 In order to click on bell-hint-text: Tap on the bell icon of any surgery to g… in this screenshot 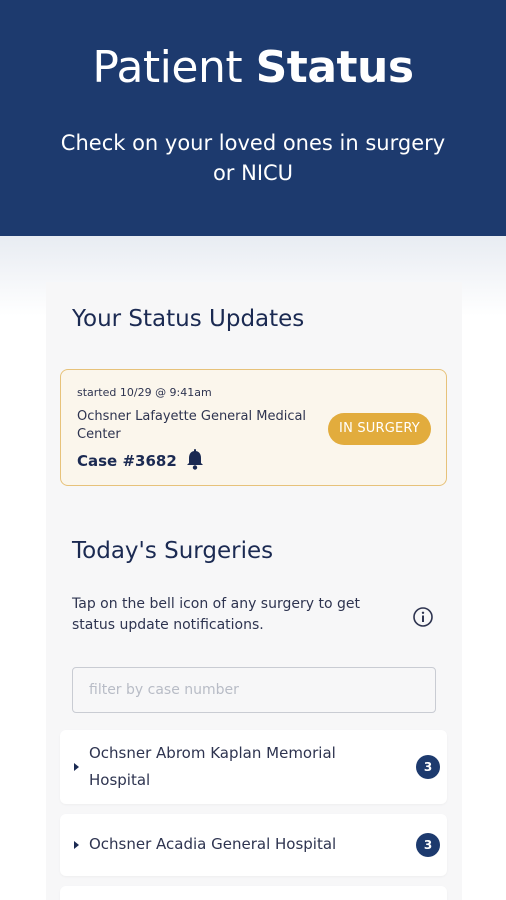, I will do `click(216, 614)`.